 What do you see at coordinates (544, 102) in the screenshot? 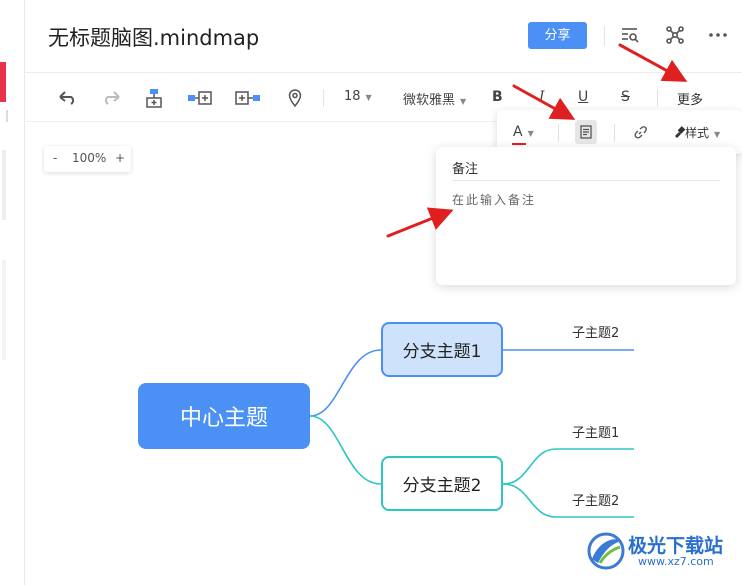
I see `arrow-to-note-button` at bounding box center [544, 102].